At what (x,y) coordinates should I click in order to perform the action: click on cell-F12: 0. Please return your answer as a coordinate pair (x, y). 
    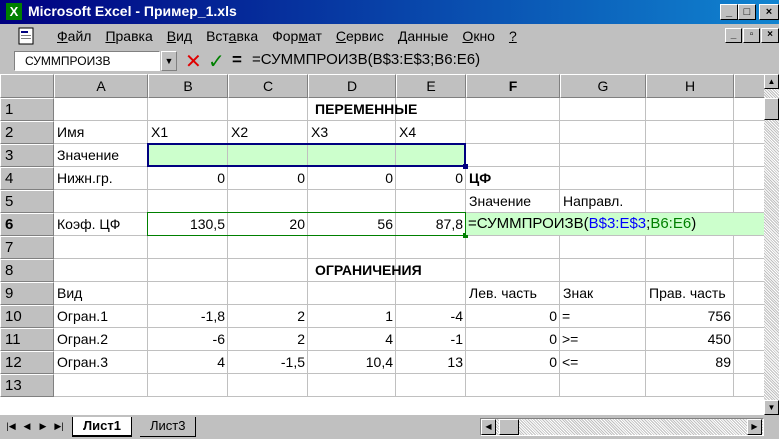
    Looking at the image, I should click on (513, 362).